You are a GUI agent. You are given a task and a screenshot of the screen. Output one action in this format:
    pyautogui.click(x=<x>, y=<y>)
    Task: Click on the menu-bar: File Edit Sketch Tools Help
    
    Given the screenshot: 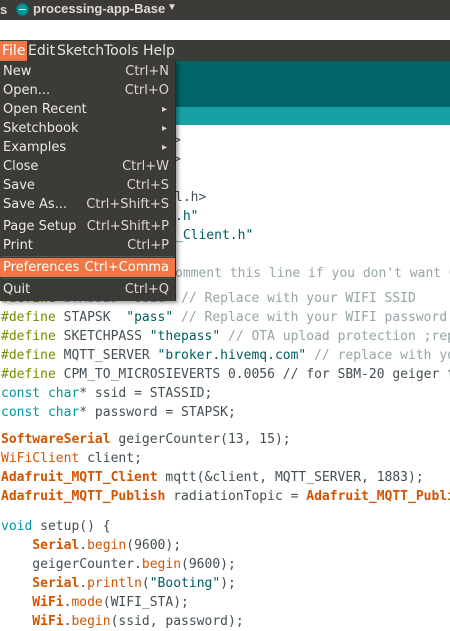 What is the action you would take?
    pyautogui.click(x=225, y=50)
    